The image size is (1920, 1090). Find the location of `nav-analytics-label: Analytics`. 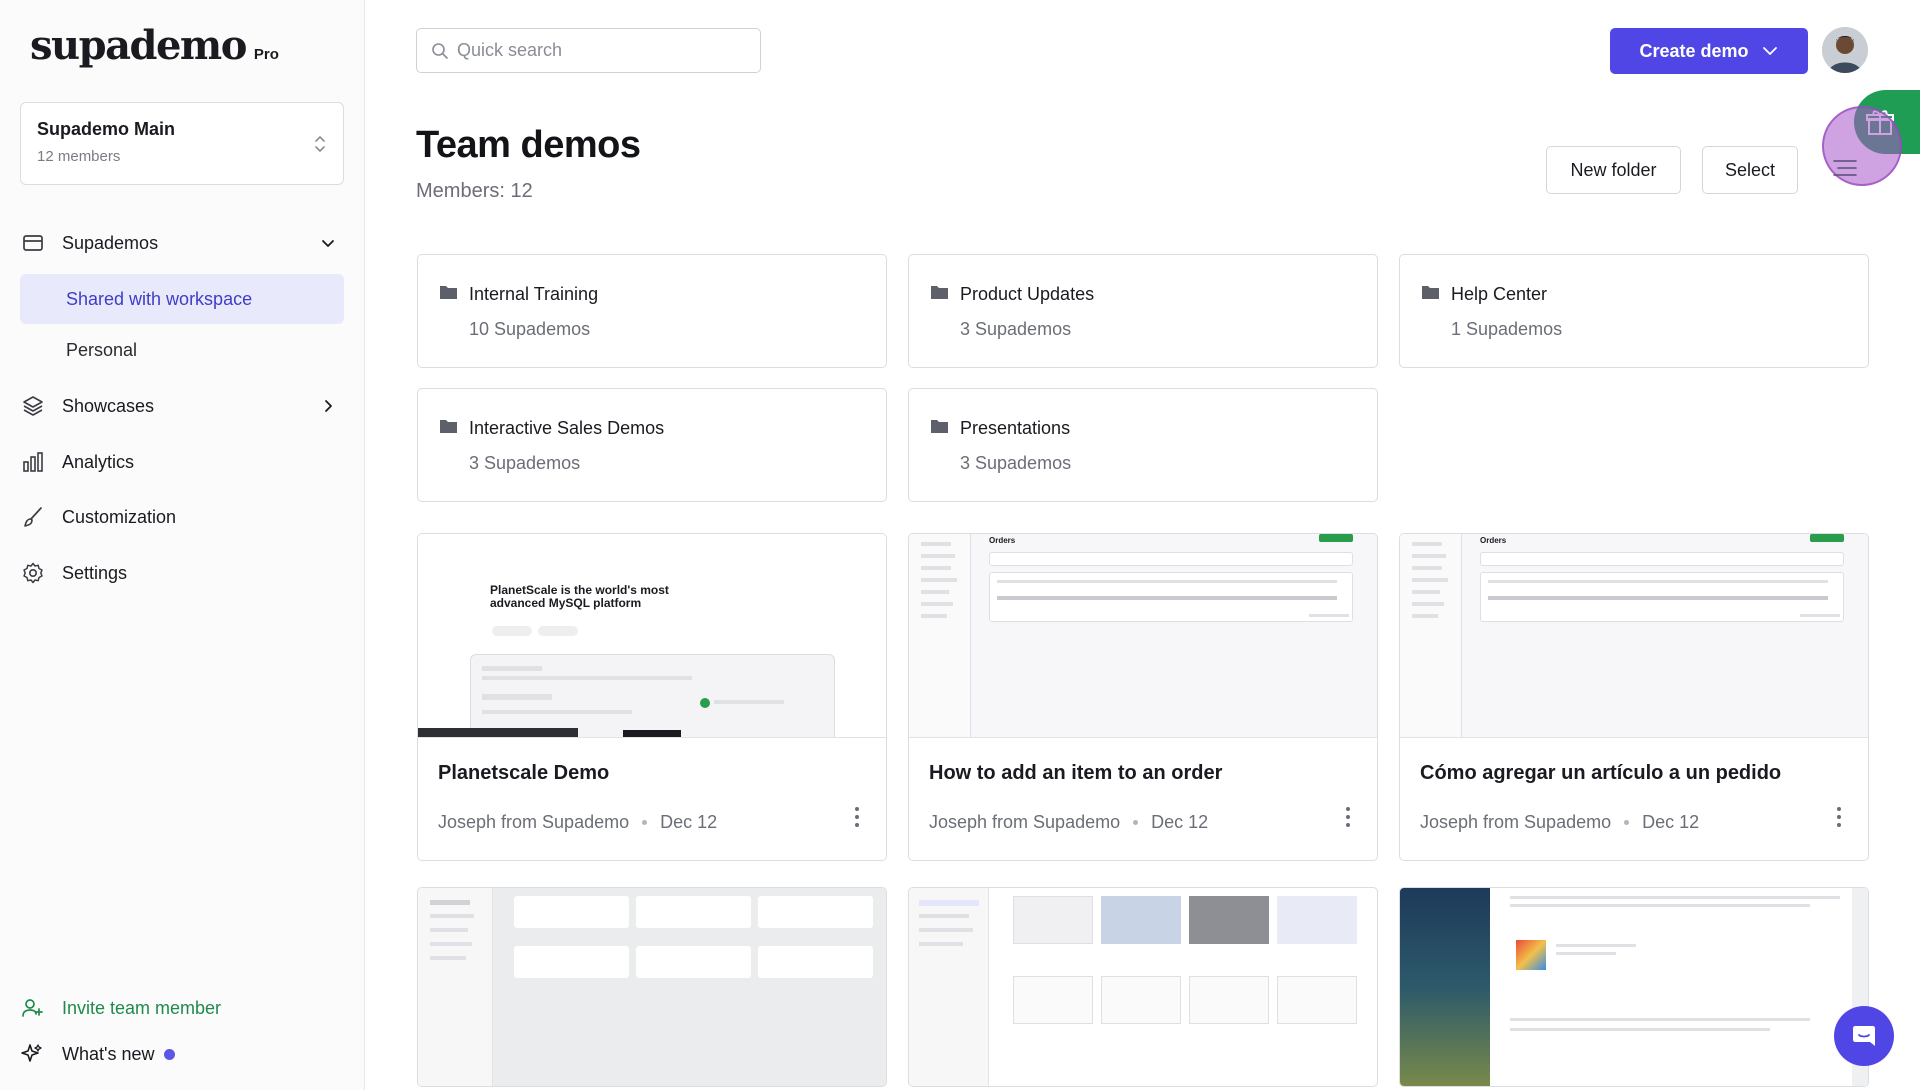

nav-analytics-label: Analytics is located at coordinates (98, 461).